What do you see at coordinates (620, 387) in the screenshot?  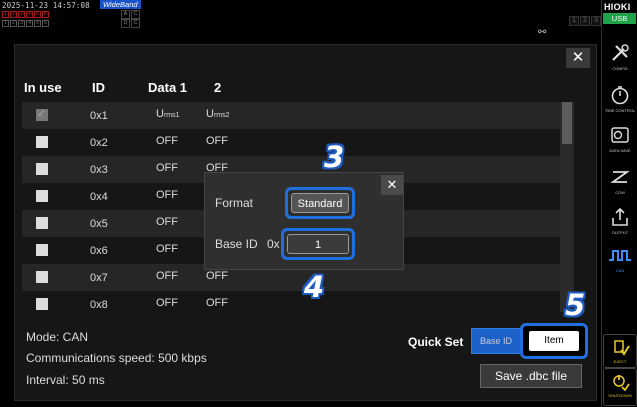 I see `sidebar-item-shutdown: SHUTDOWN` at bounding box center [620, 387].